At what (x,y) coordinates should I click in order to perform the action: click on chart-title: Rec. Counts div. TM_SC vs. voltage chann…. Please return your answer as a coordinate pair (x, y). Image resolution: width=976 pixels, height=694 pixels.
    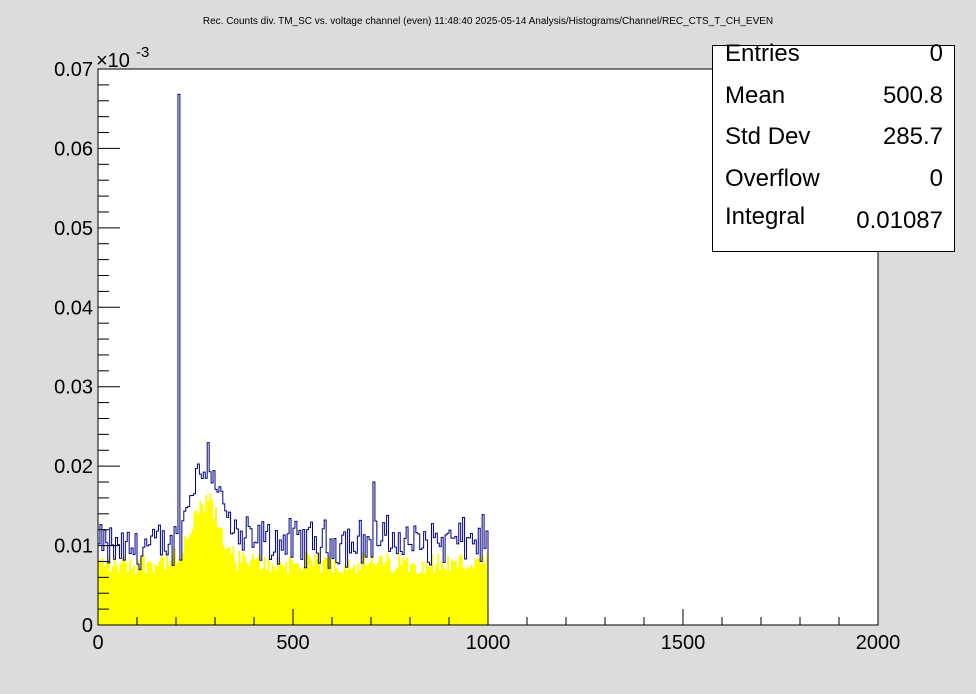
    Looking at the image, I should click on (488, 21).